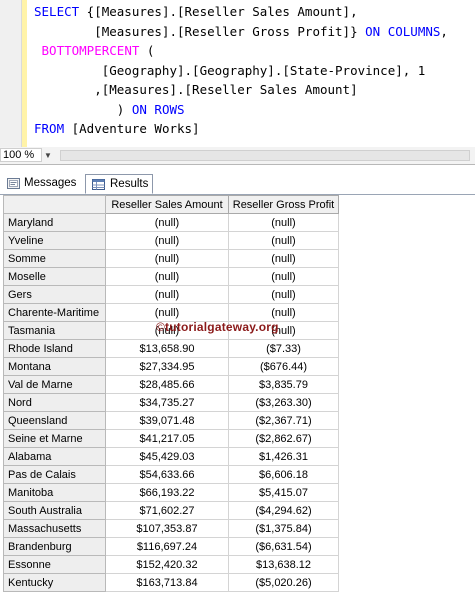 The image size is (475, 612). I want to click on row-header-cell: Montana, so click(54, 366).